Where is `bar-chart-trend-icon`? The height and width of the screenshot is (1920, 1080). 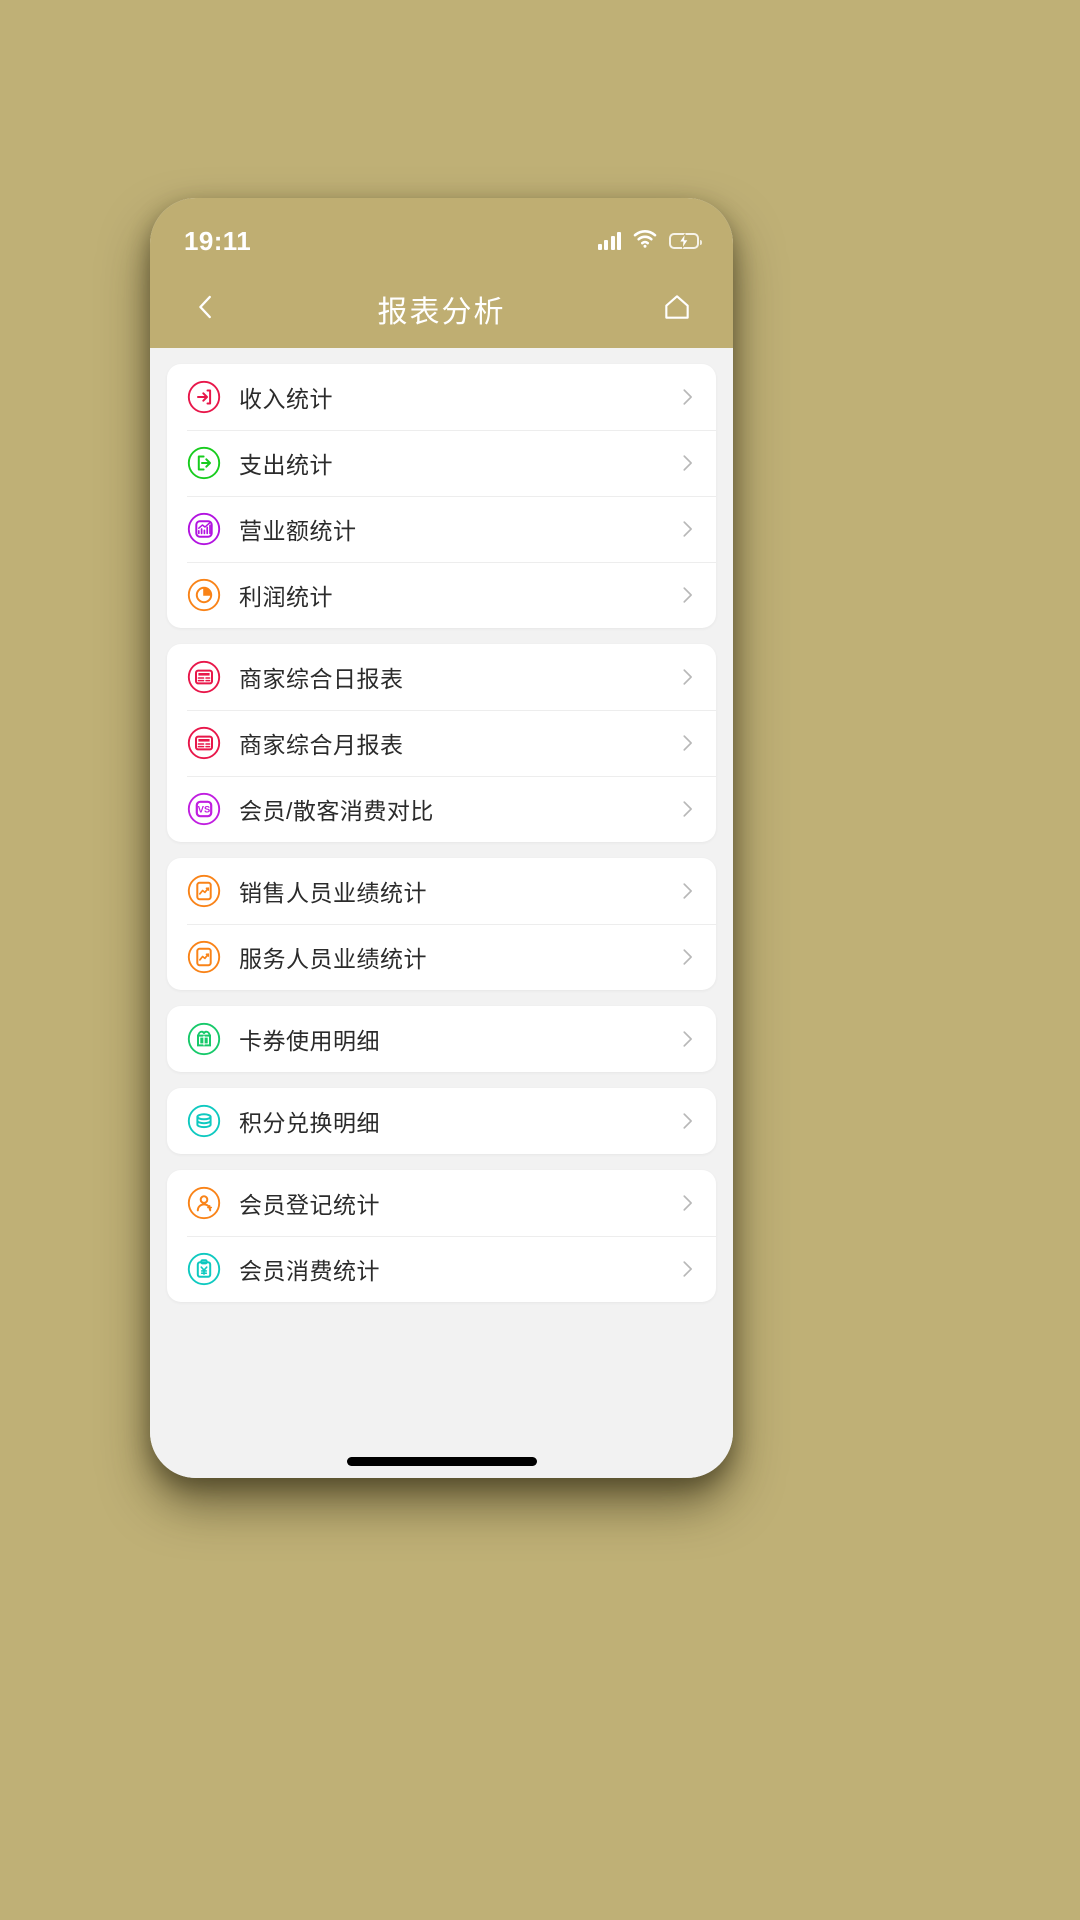
bar-chart-trend-icon is located at coordinates (204, 529).